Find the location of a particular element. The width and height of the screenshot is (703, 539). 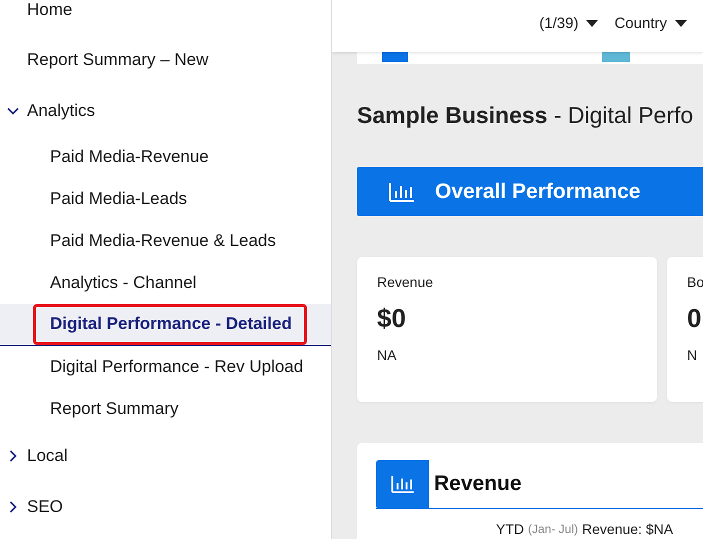

sidebar-item: Report Summary – New is located at coordinates (165, 59).